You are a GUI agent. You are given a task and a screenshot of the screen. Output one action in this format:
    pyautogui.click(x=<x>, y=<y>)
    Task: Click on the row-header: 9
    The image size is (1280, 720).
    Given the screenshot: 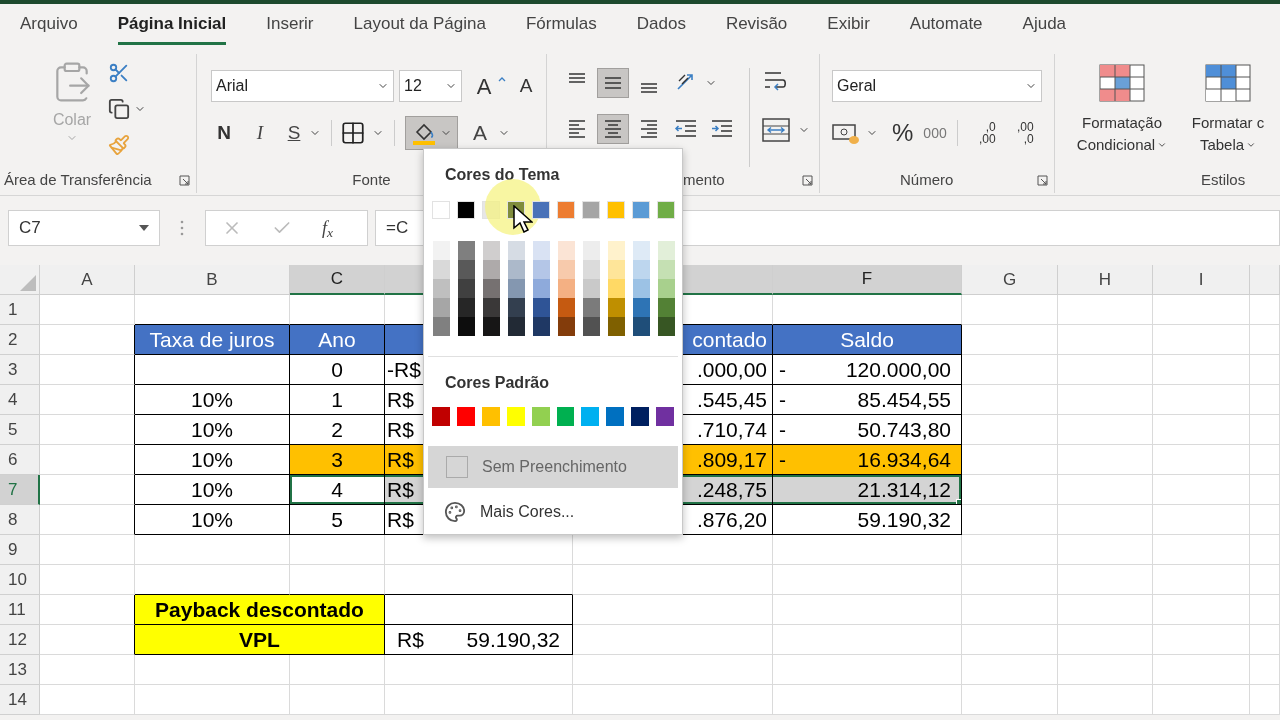 What is the action you would take?
    pyautogui.click(x=20, y=550)
    